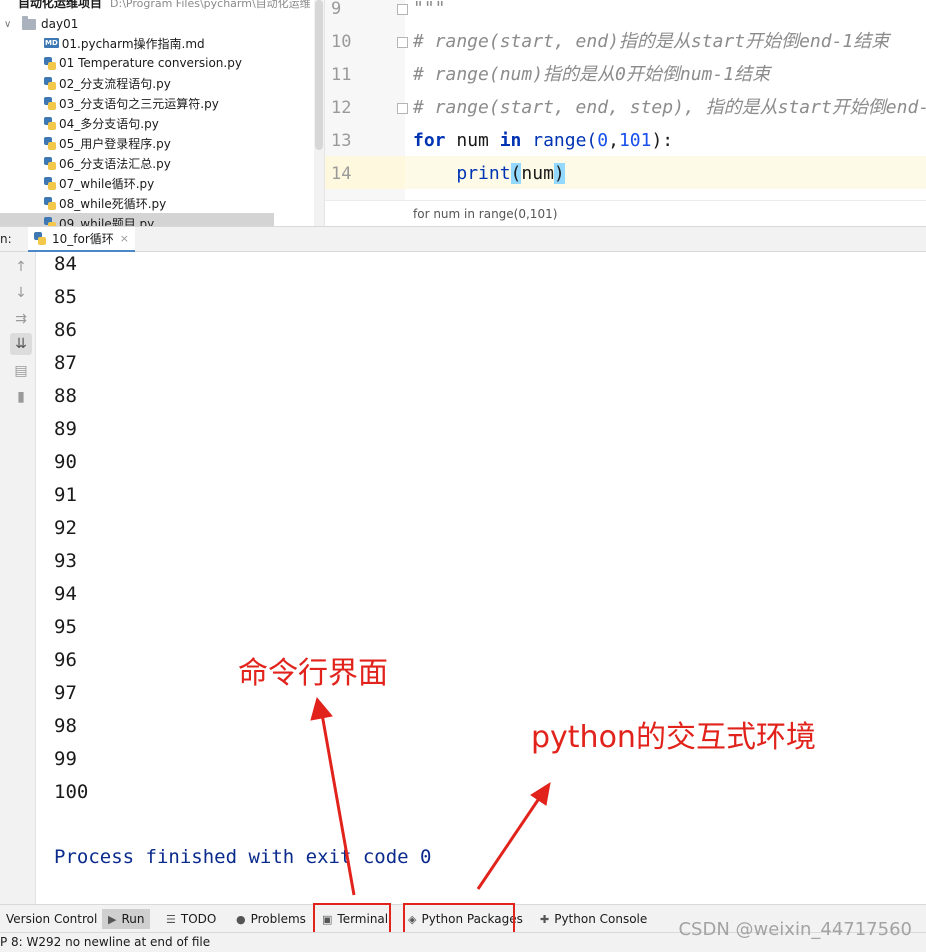 The height and width of the screenshot is (952, 926). What do you see at coordinates (171, 919) in the screenshot?
I see `todo-list-icon: ☰` at bounding box center [171, 919].